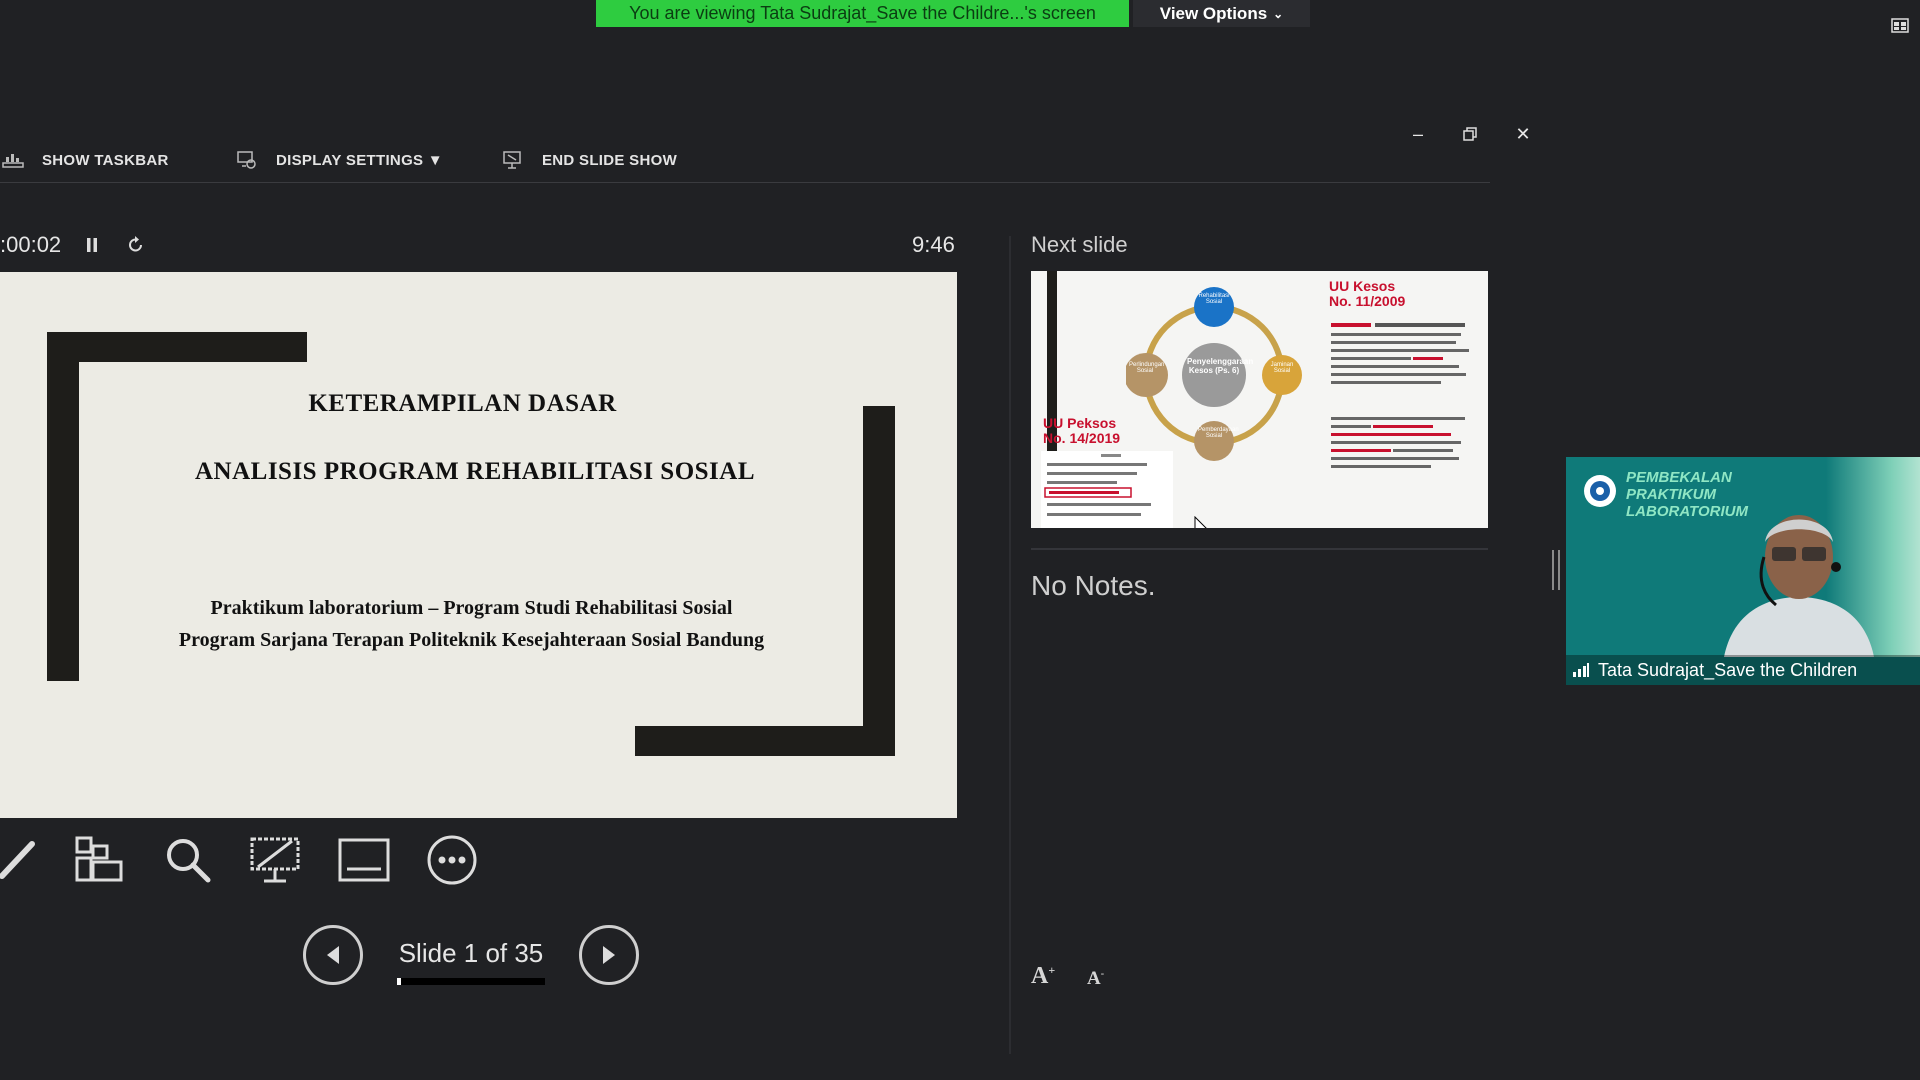  Describe the element at coordinates (512, 160) in the screenshot. I see `end-slideshow-icon` at that location.